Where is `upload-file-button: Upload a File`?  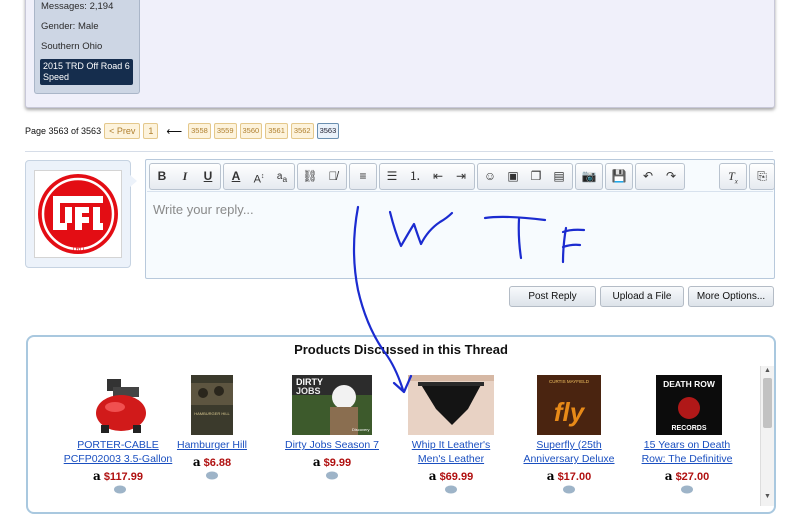 upload-file-button: Upload a File is located at coordinates (642, 296).